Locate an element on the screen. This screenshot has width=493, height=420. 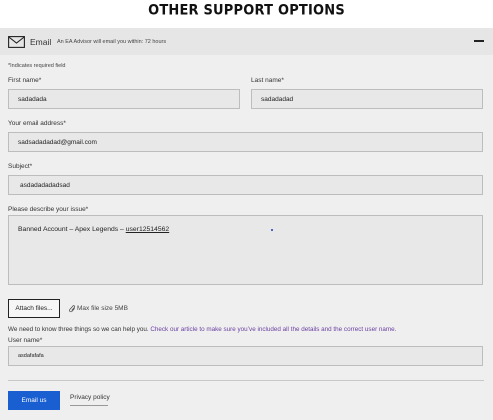
page-title: OTHER SUPPORT OPTIONS is located at coordinates (246, 10).